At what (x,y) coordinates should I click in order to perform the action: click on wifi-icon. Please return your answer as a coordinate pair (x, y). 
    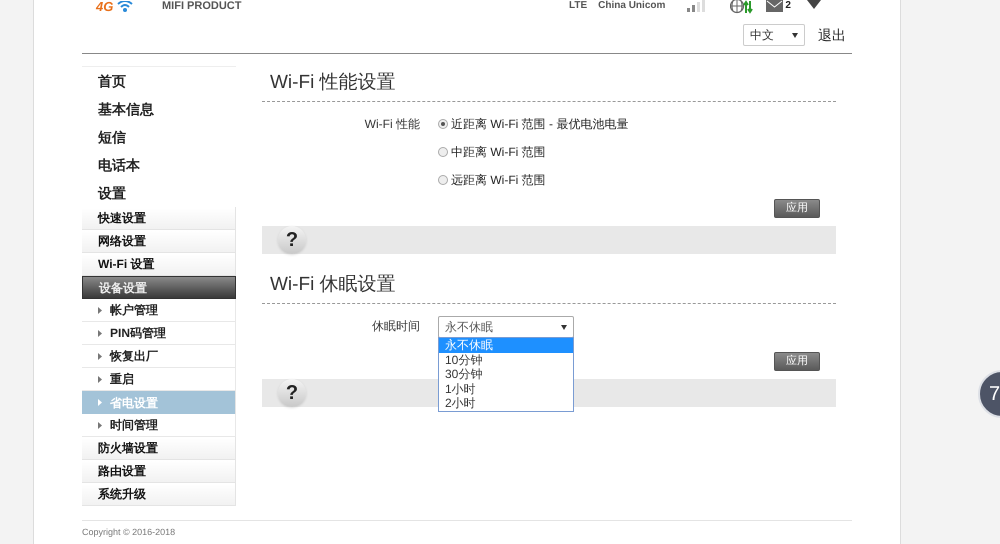
    Looking at the image, I should click on (125, 6).